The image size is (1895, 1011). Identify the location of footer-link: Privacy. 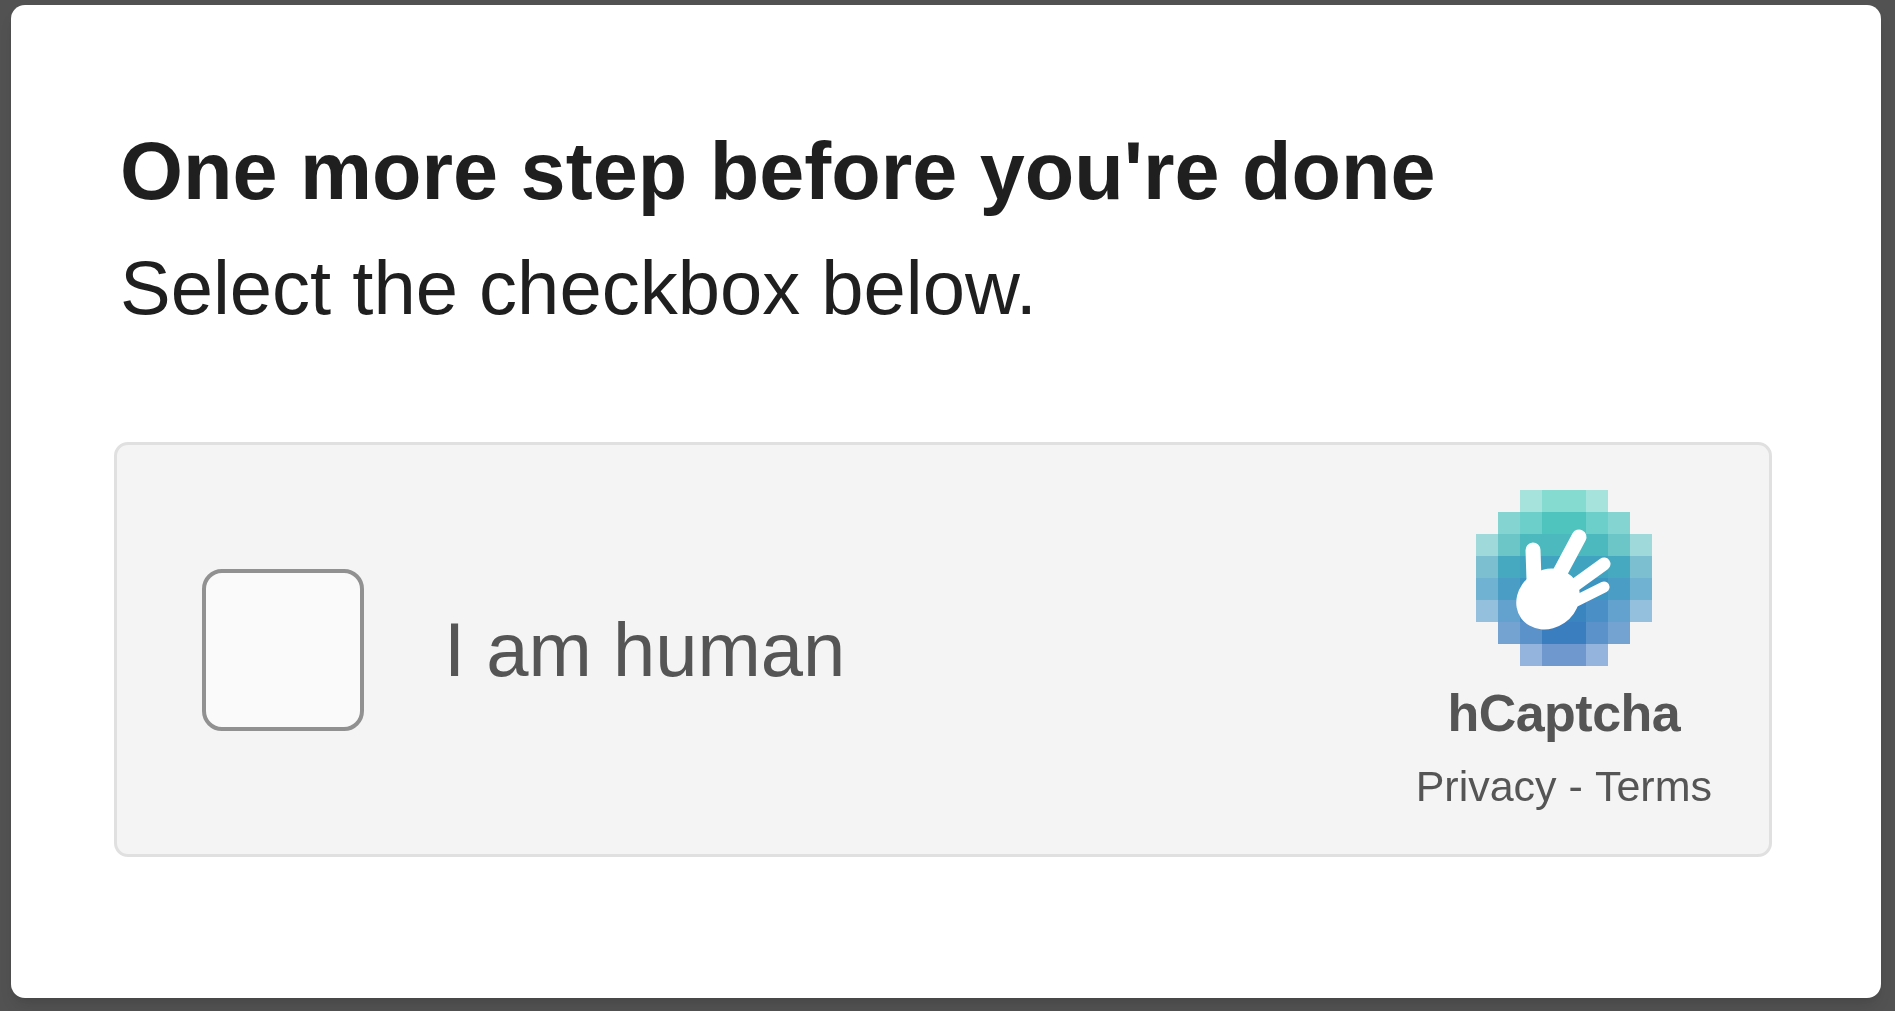
(1486, 785).